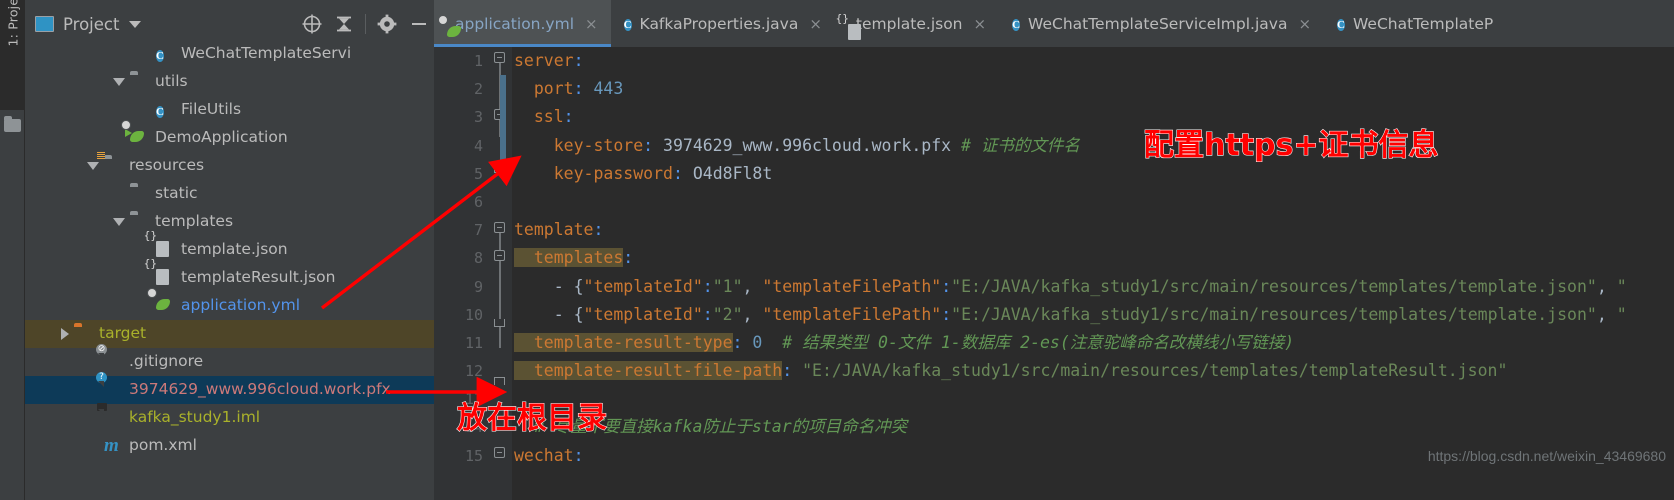 The height and width of the screenshot is (500, 1674). What do you see at coordinates (110, 163) in the screenshot?
I see `resources-folder-icon` at bounding box center [110, 163].